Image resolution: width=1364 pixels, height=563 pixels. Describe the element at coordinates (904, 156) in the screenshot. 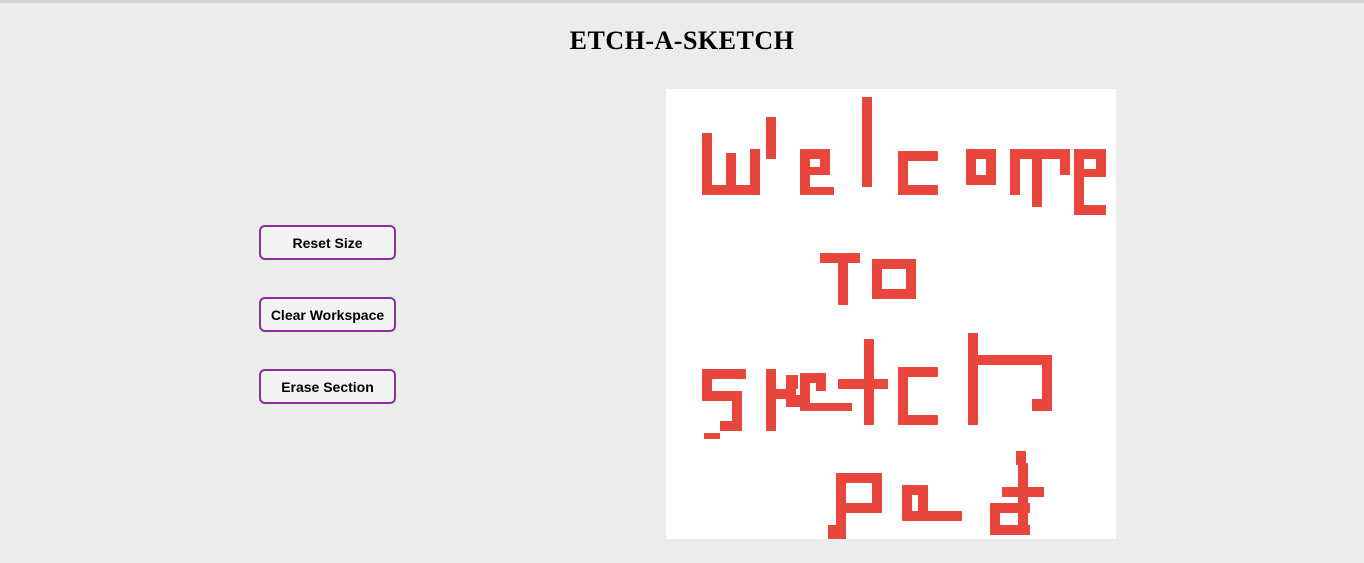

I see `sketch-word-welcome` at that location.